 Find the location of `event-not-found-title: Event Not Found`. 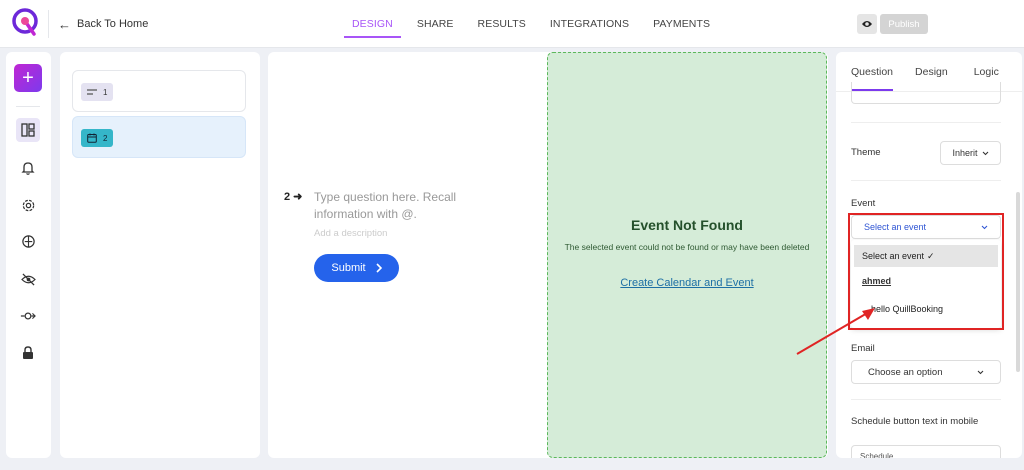

event-not-found-title: Event Not Found is located at coordinates (687, 225).